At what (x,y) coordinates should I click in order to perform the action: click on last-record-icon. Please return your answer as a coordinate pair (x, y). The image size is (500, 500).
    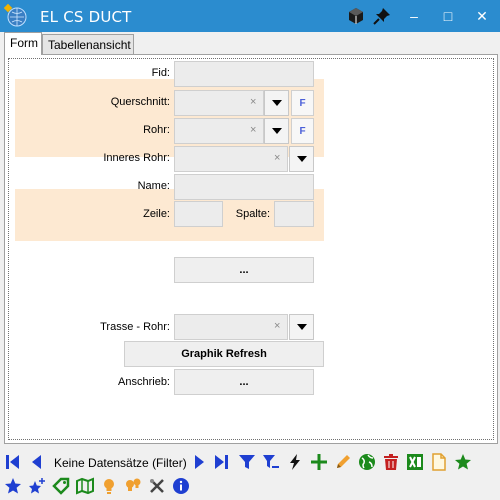
    Looking at the image, I should click on (221, 462).